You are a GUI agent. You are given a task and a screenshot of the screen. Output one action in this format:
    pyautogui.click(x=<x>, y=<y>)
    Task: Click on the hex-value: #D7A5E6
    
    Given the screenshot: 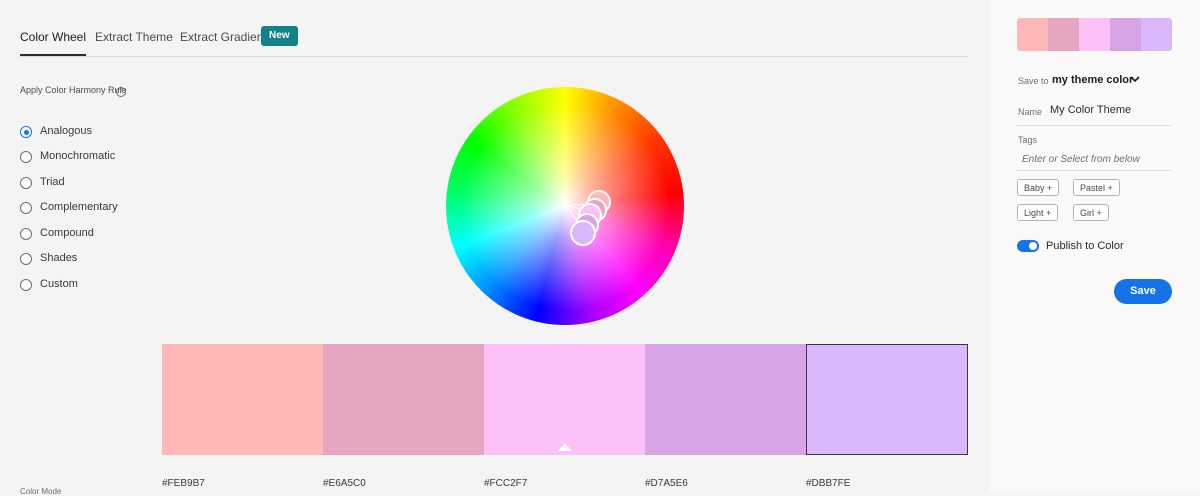 What is the action you would take?
    pyautogui.click(x=666, y=483)
    